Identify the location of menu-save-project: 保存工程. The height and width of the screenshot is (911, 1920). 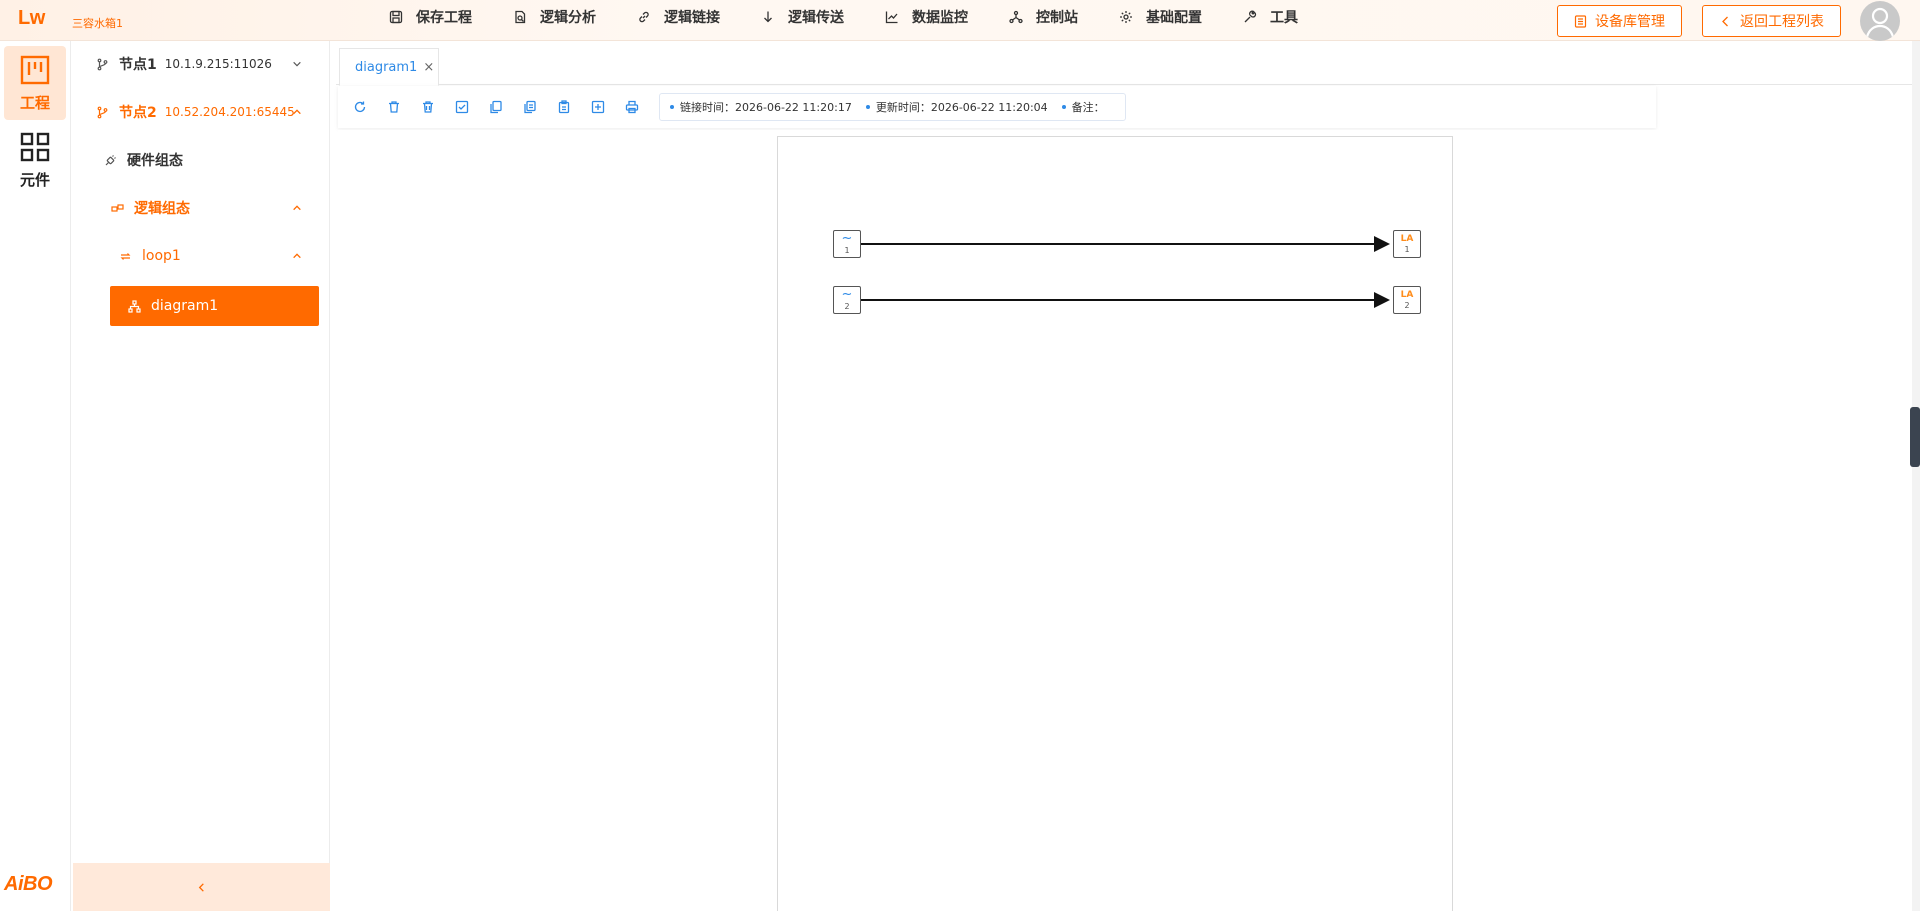
(430, 17).